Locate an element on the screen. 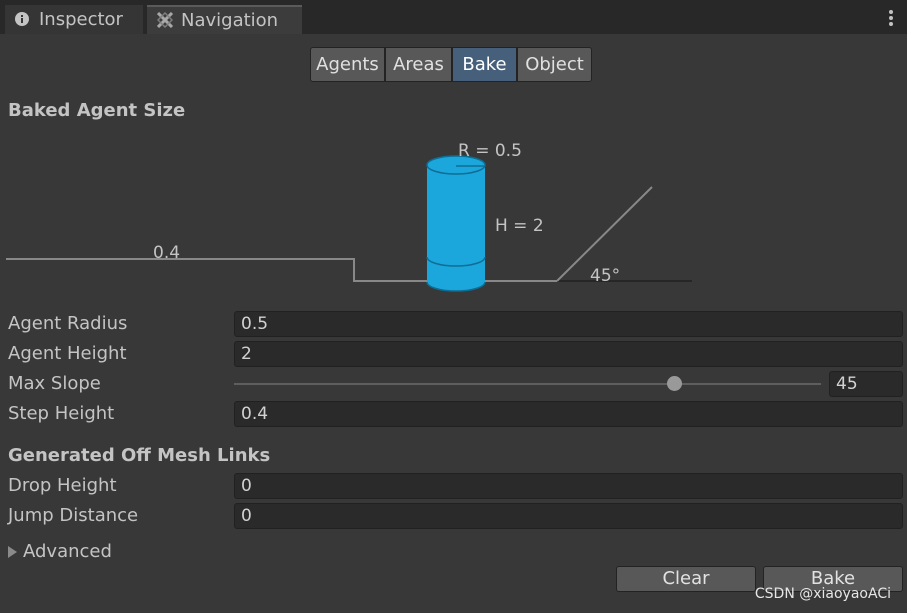 This screenshot has width=907, height=613. agent-height-field: 2 is located at coordinates (568, 354).